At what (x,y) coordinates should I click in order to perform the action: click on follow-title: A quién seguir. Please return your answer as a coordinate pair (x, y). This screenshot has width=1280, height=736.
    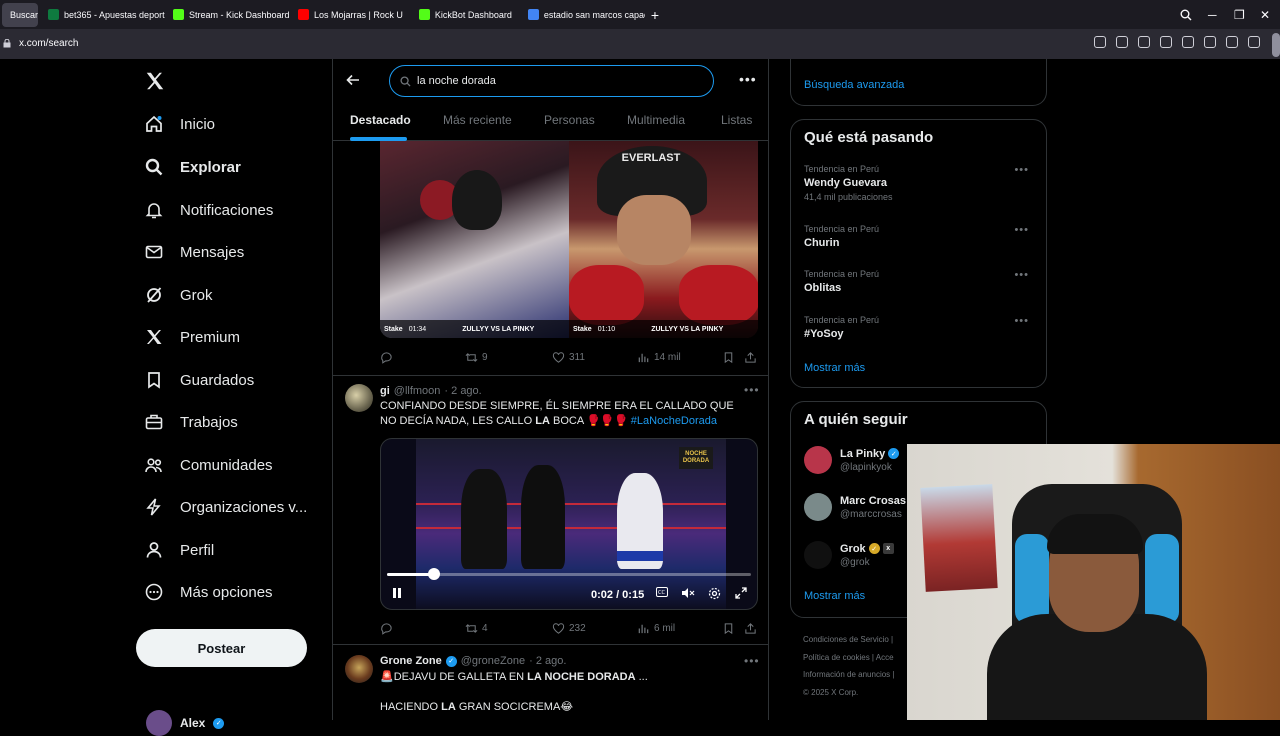
    Looking at the image, I should click on (856, 419).